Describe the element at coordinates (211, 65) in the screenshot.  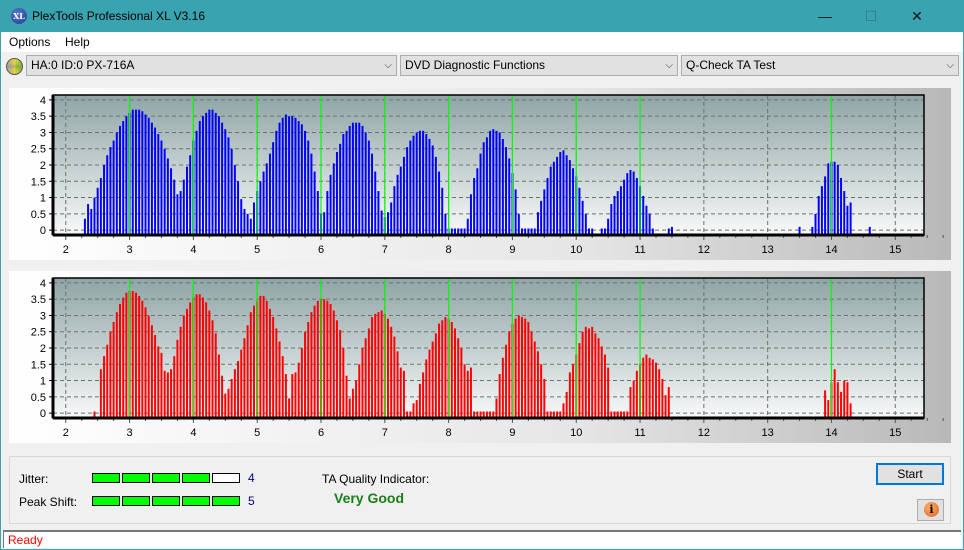
I see `drive-select: HA:0 ID:0 PX-716A ⌵` at that location.